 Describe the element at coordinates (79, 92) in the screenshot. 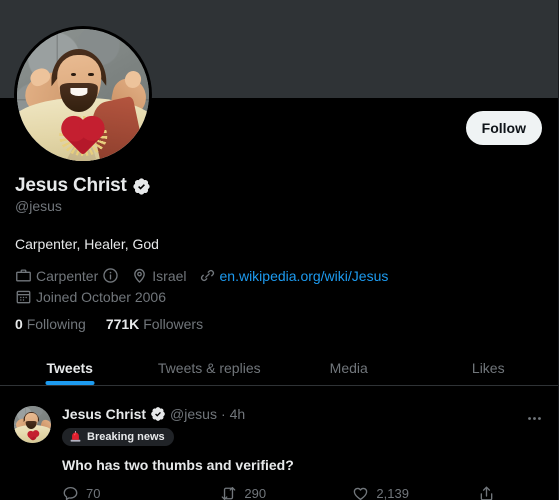

I see `avatar-smile` at that location.